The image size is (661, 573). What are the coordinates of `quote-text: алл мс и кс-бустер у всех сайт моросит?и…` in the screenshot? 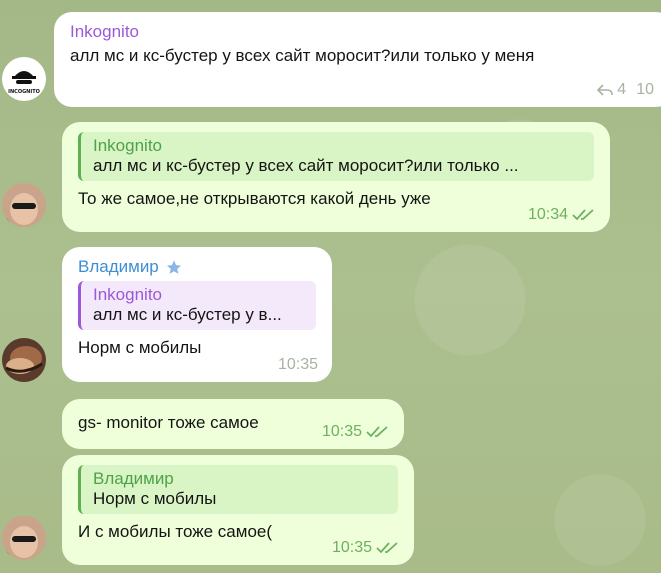 It's located at (306, 165).